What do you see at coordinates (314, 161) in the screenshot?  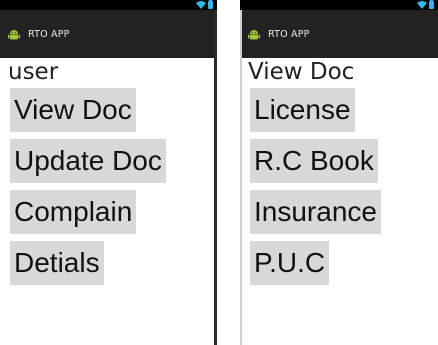 I see `rc-book-button: R.C Book` at bounding box center [314, 161].